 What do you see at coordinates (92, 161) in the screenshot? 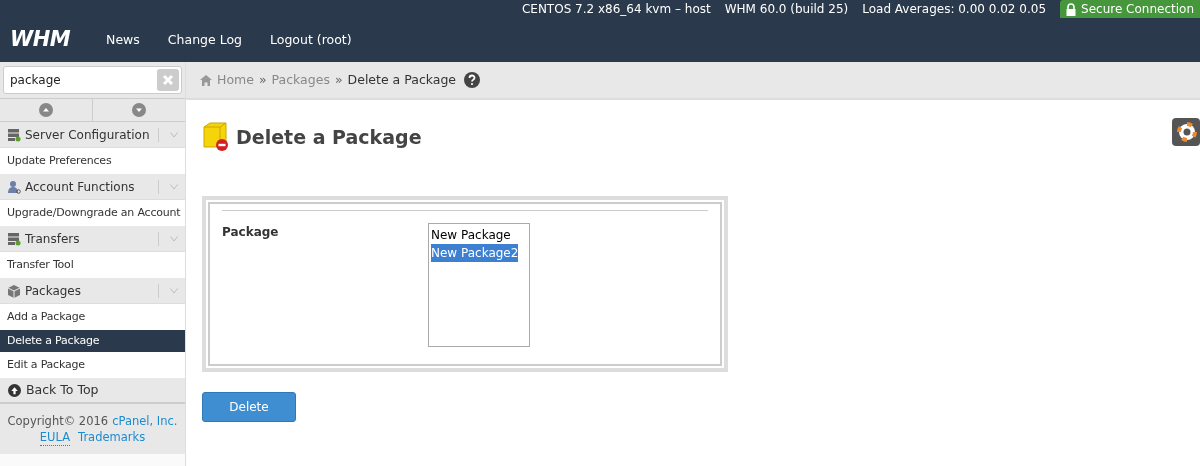
I see `sidebar-item: Update Preferences` at bounding box center [92, 161].